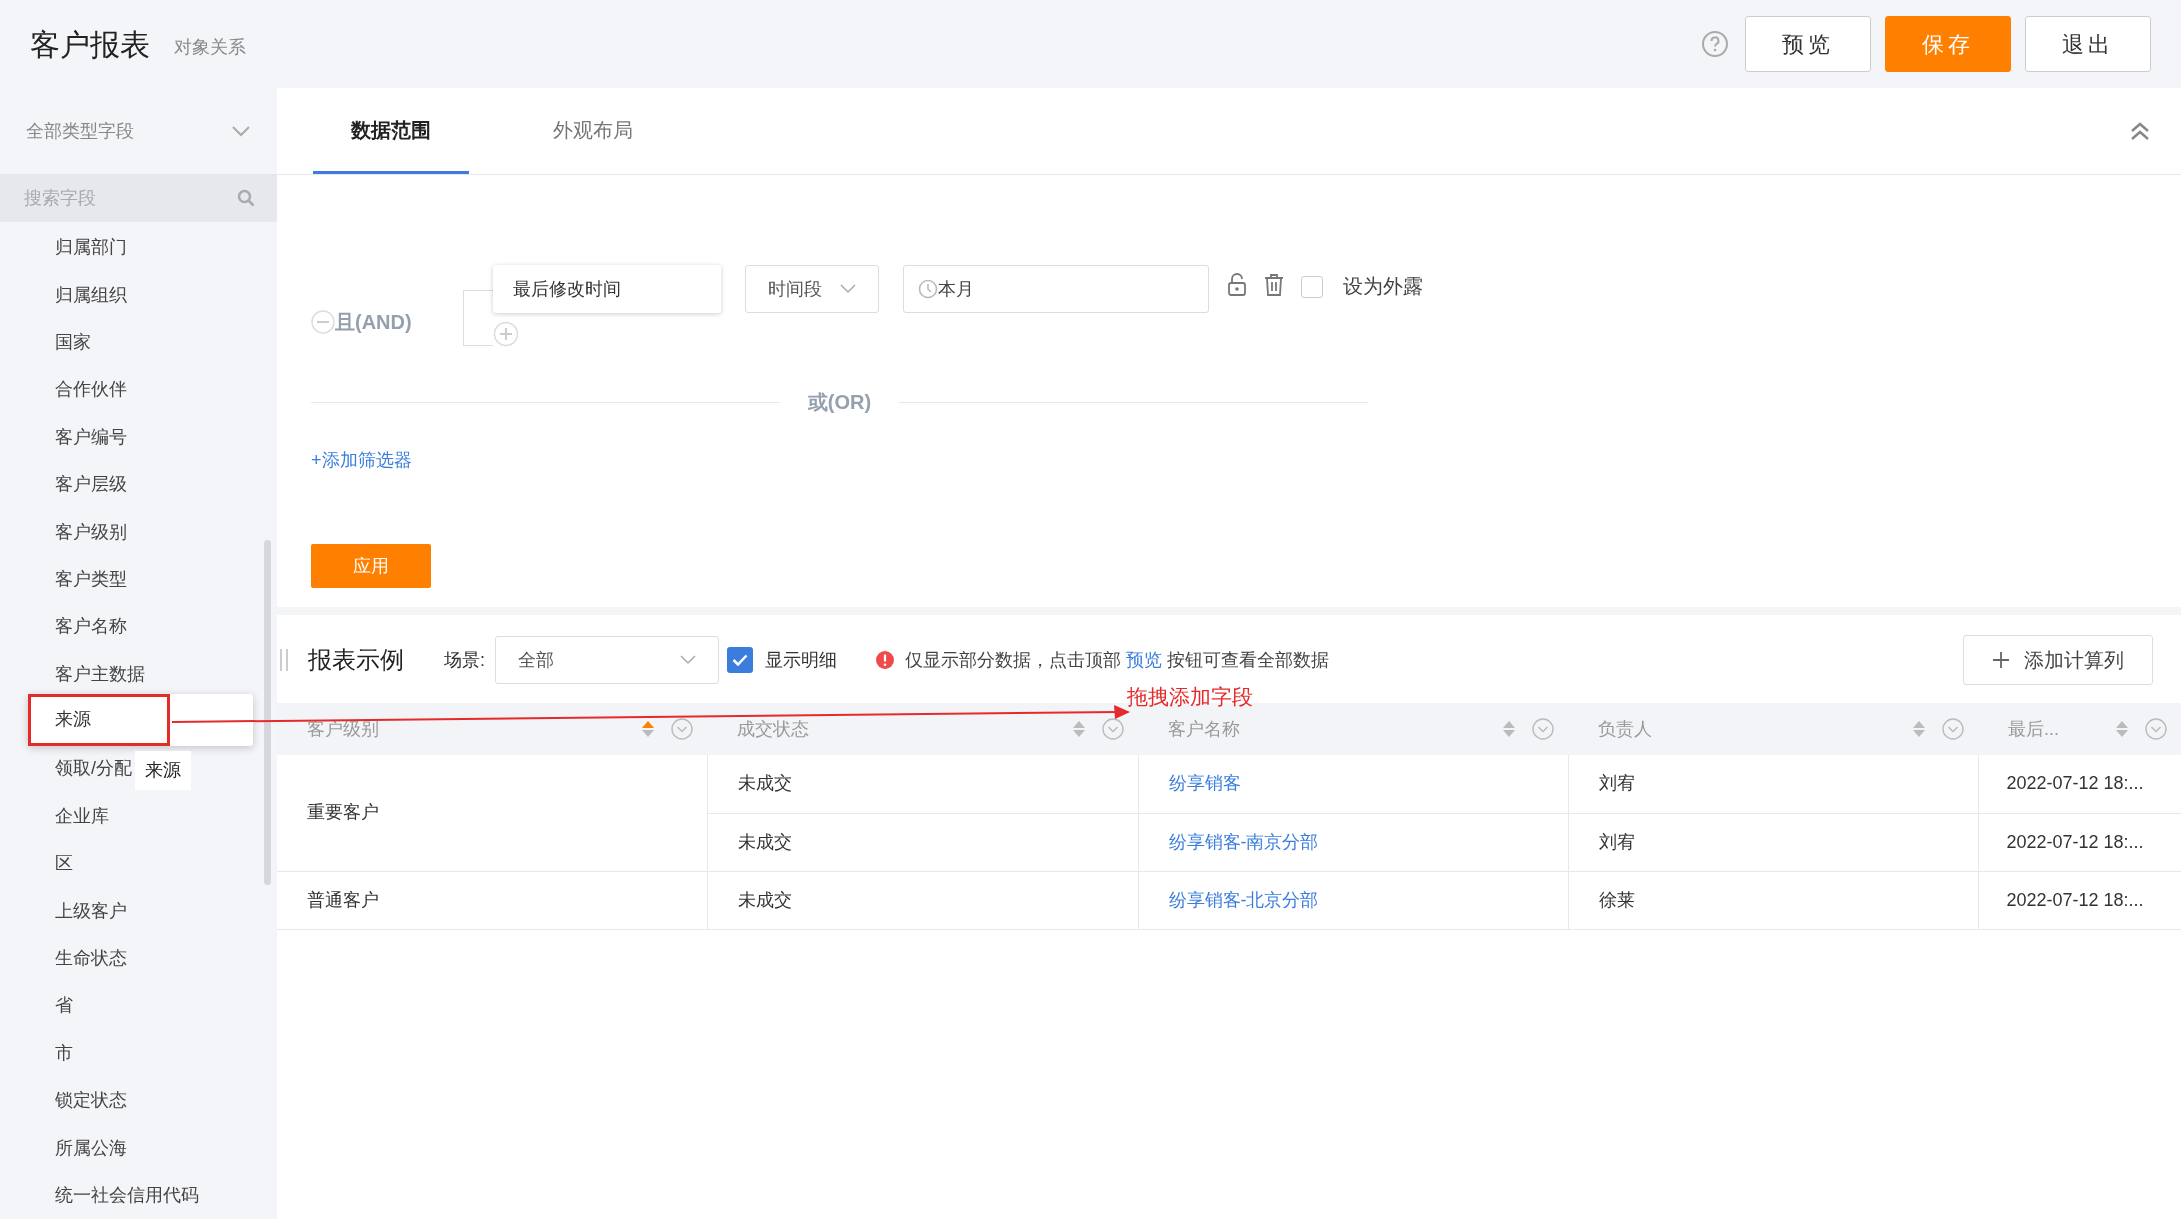 Image resolution: width=2181 pixels, height=1219 pixels. Describe the element at coordinates (607, 289) in the screenshot. I see `field-chip: 最后修改时间` at that location.